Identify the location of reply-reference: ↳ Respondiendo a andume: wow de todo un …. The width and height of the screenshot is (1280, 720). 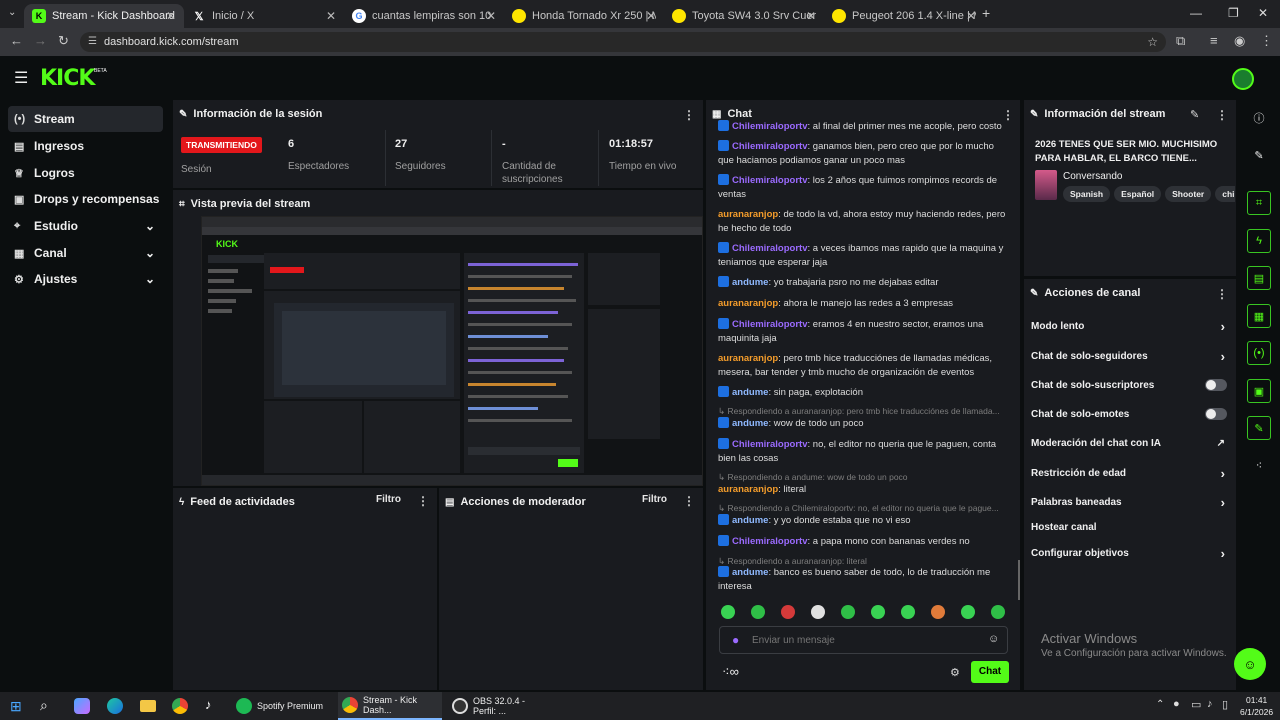
(862, 477).